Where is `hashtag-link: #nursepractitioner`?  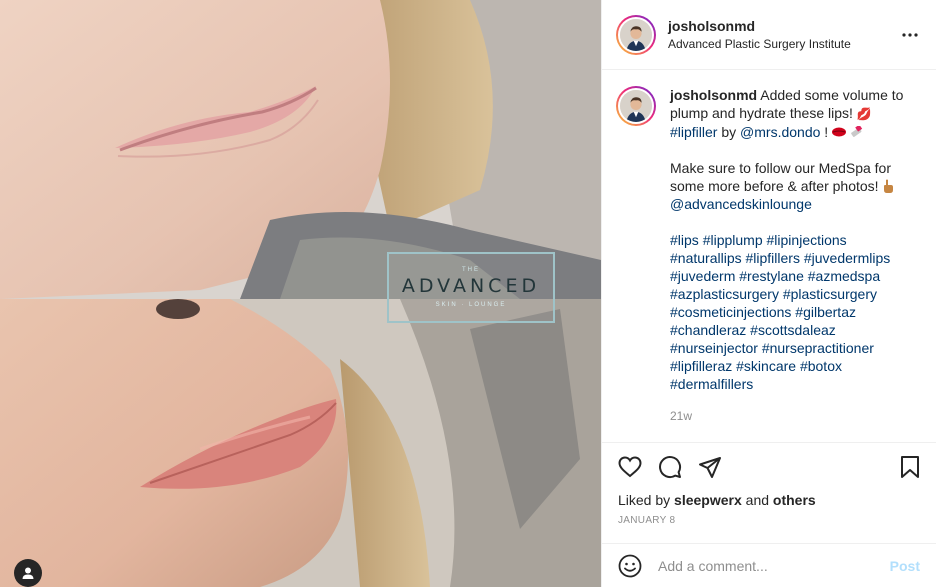 hashtag-link: #nursepractitioner is located at coordinates (818, 348).